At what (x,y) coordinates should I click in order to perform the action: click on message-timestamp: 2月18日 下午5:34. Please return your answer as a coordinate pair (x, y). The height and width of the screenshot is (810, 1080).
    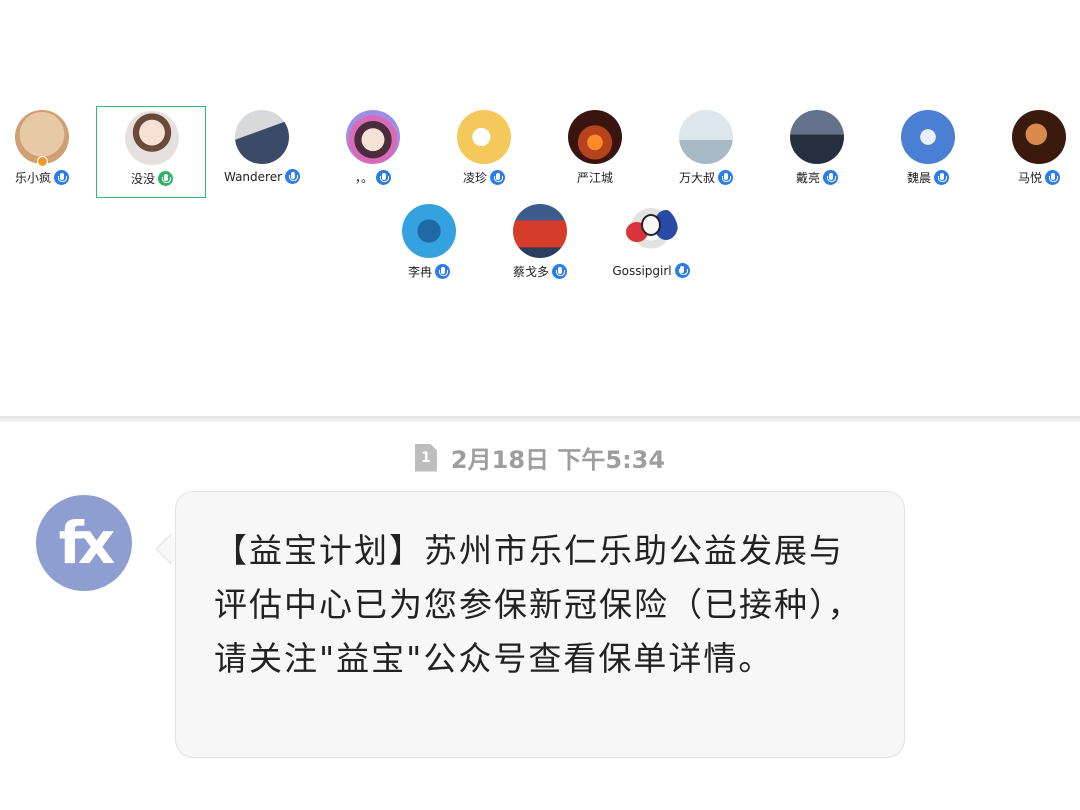
    Looking at the image, I should click on (558, 460).